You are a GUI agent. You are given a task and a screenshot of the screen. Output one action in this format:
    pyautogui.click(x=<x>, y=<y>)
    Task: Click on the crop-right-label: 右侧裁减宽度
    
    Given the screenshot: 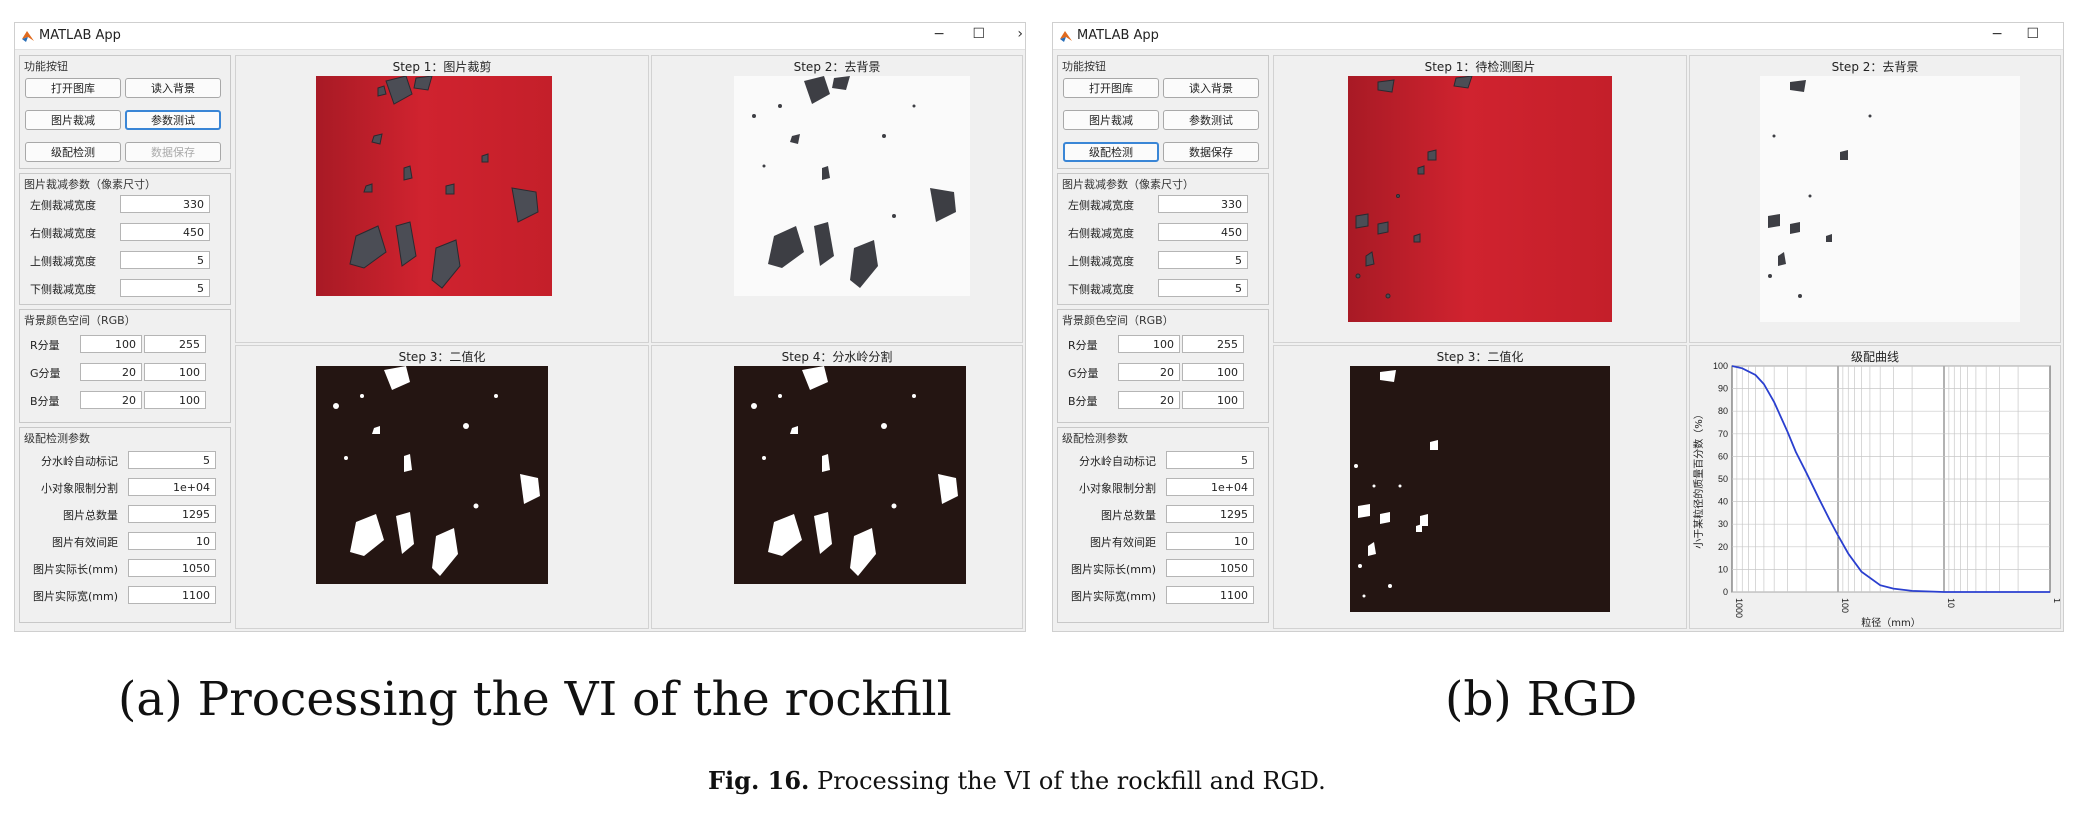 What is the action you would take?
    pyautogui.click(x=1101, y=233)
    